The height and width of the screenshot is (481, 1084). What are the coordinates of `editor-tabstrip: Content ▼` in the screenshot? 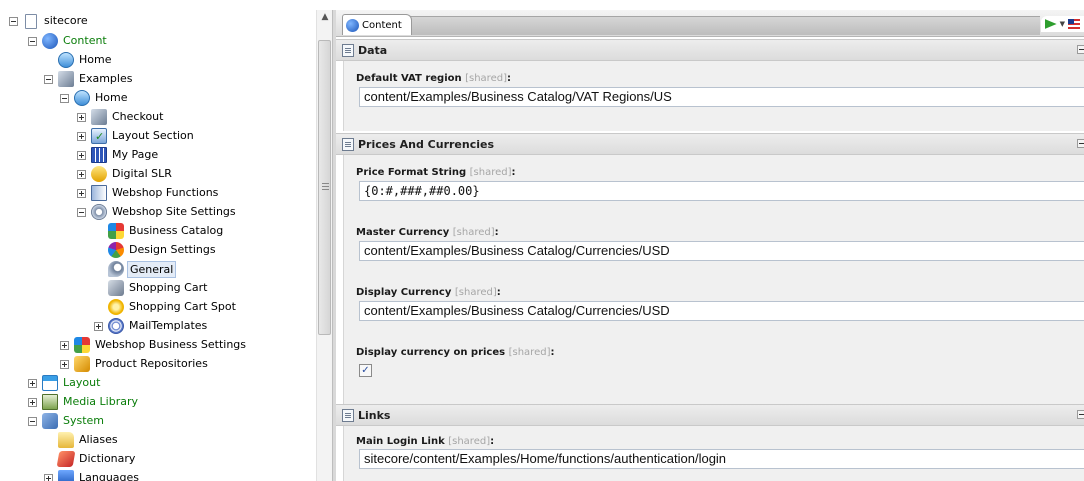 It's located at (710, 23).